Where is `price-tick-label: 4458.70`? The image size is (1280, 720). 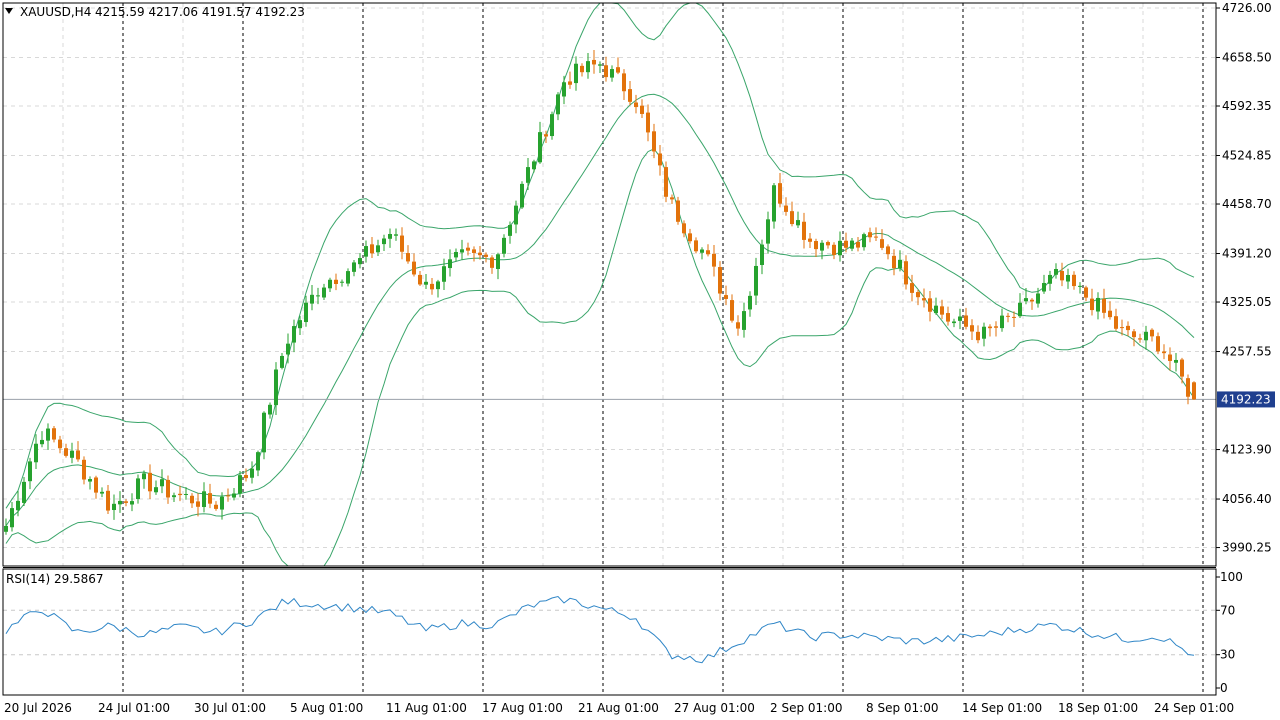 price-tick-label: 4458.70 is located at coordinates (1247, 204).